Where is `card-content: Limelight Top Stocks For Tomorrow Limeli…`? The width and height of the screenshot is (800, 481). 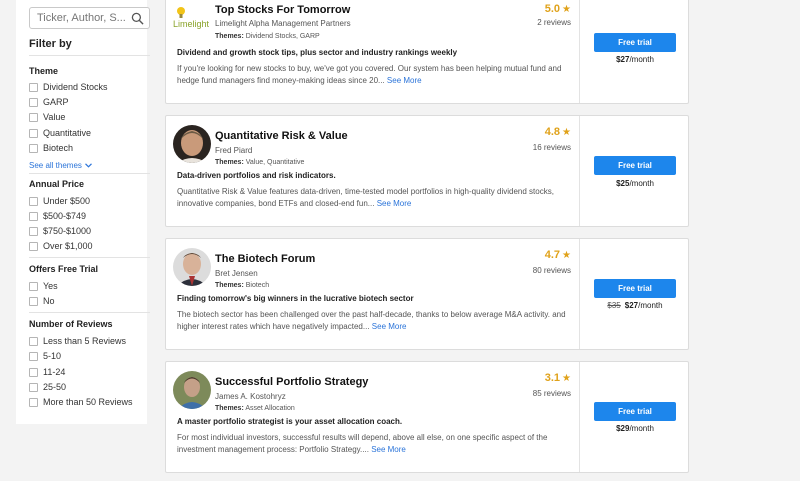
card-content: Limelight Top Stocks For Tomorrow Limeli… is located at coordinates (372, 51).